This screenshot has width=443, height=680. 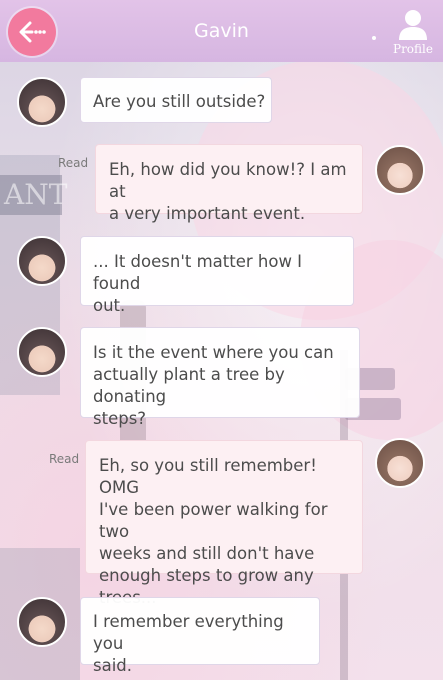 I want to click on chat-header: Gavin Profile, so click(x=221, y=31).